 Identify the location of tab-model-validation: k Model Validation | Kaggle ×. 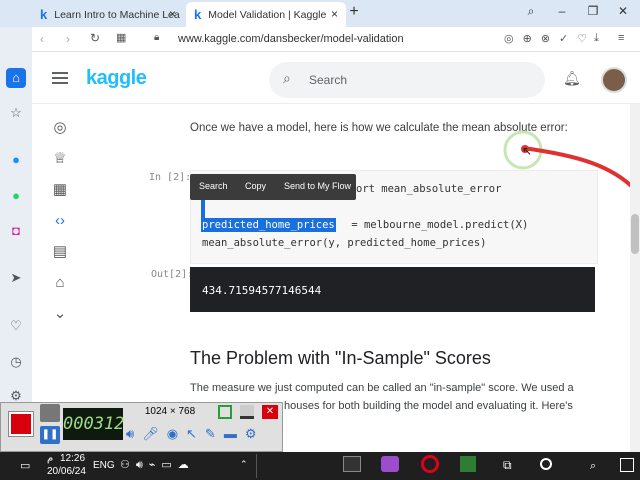
(266, 14).